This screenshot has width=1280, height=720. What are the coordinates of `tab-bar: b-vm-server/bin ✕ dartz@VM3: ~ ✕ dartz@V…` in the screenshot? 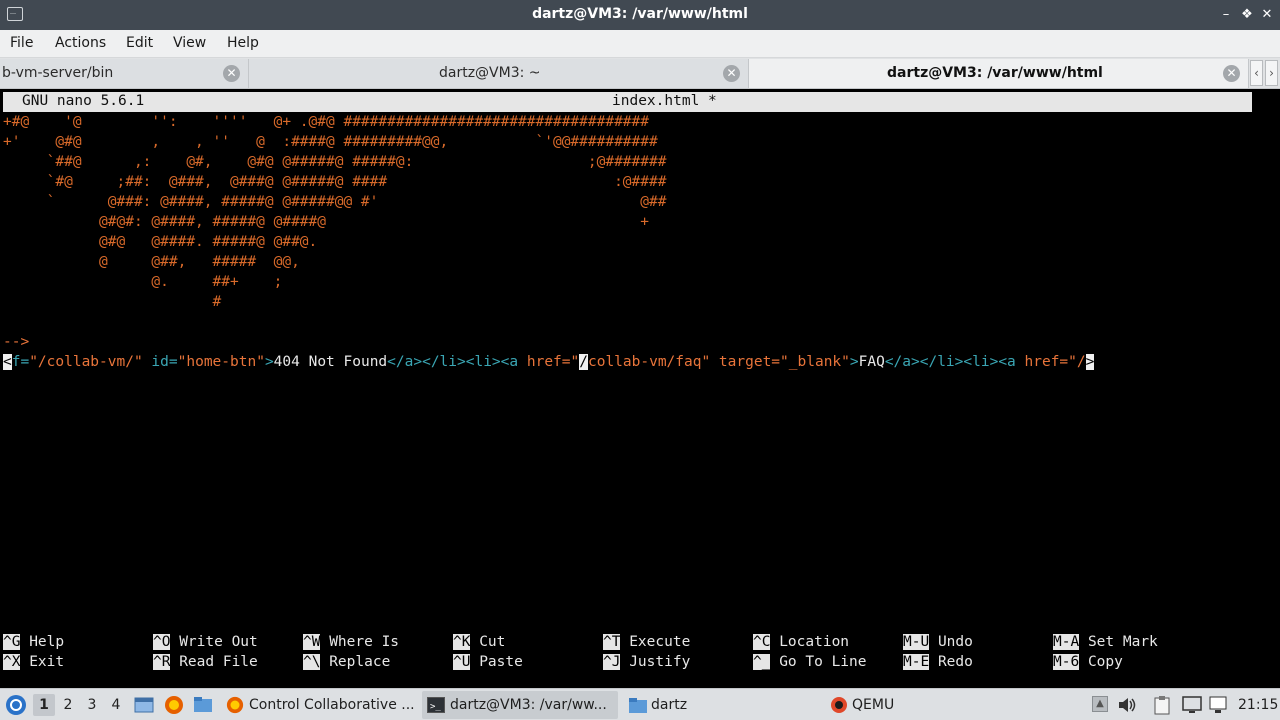 It's located at (640, 73).